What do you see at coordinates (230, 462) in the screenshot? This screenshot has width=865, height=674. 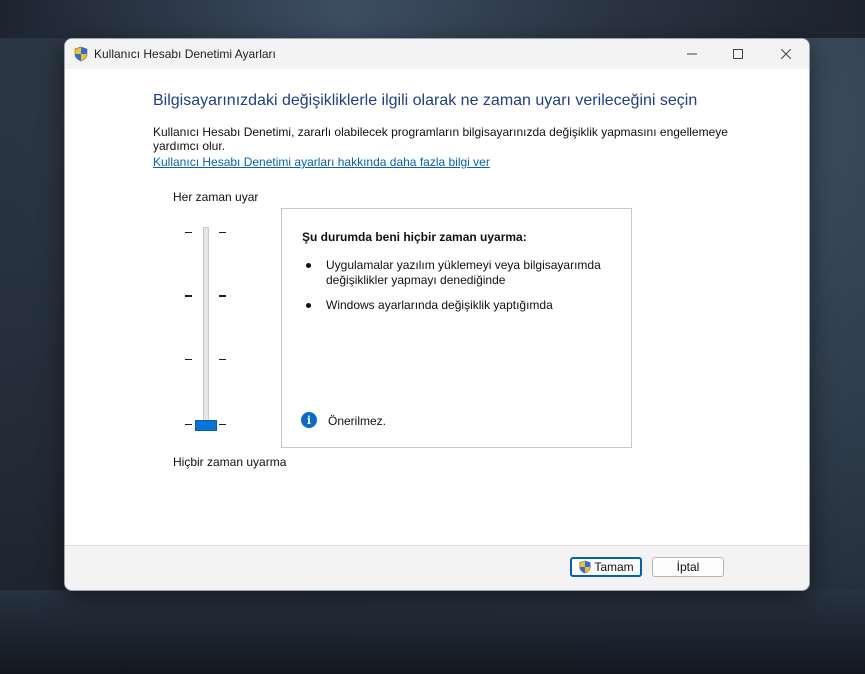 I see `slider-bottom-label: Hiçbir zaman uyarma` at bounding box center [230, 462].